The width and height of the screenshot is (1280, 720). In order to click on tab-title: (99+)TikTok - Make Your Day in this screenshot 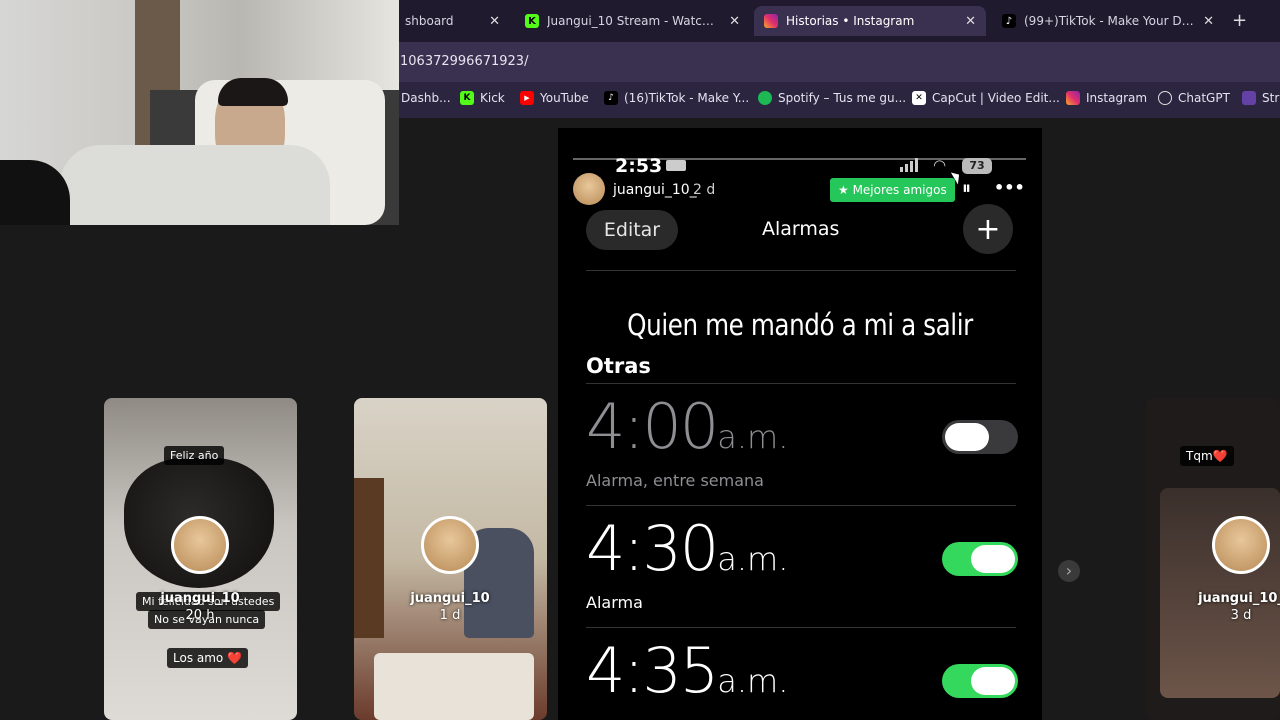, I will do `click(1110, 21)`.